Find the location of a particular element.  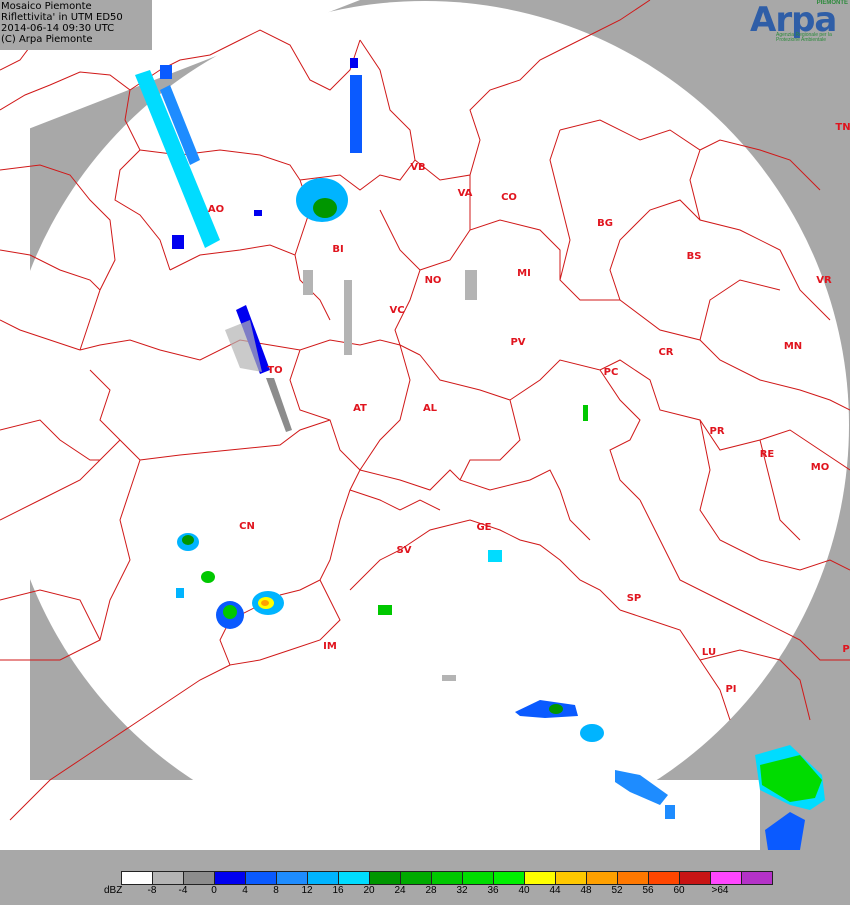

coverage-left-strip is located at coordinates (15, 485).